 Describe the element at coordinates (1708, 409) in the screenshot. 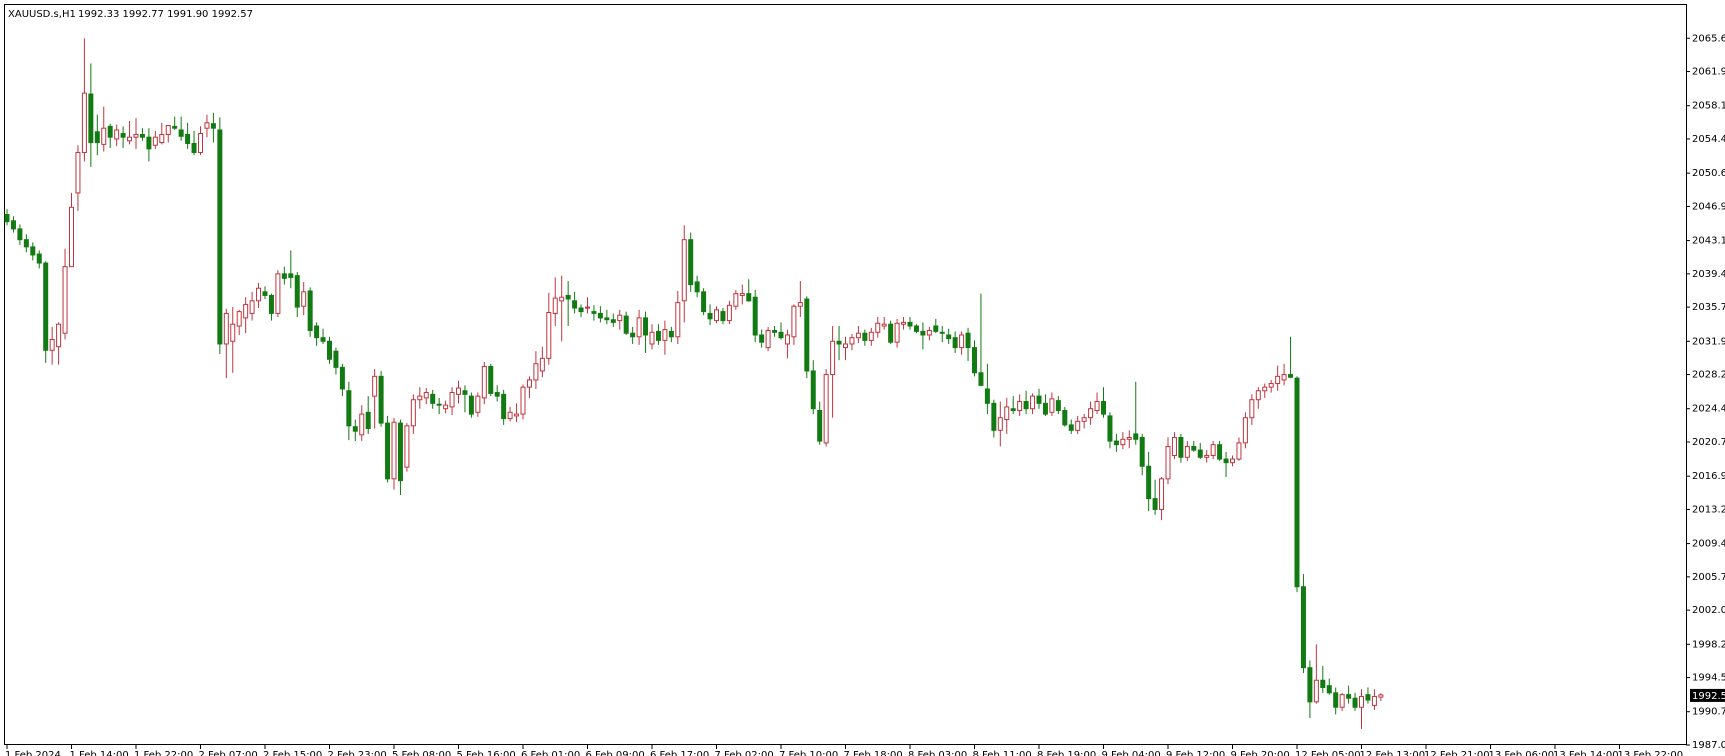

I see `y-tick-label: 2024.40` at that location.